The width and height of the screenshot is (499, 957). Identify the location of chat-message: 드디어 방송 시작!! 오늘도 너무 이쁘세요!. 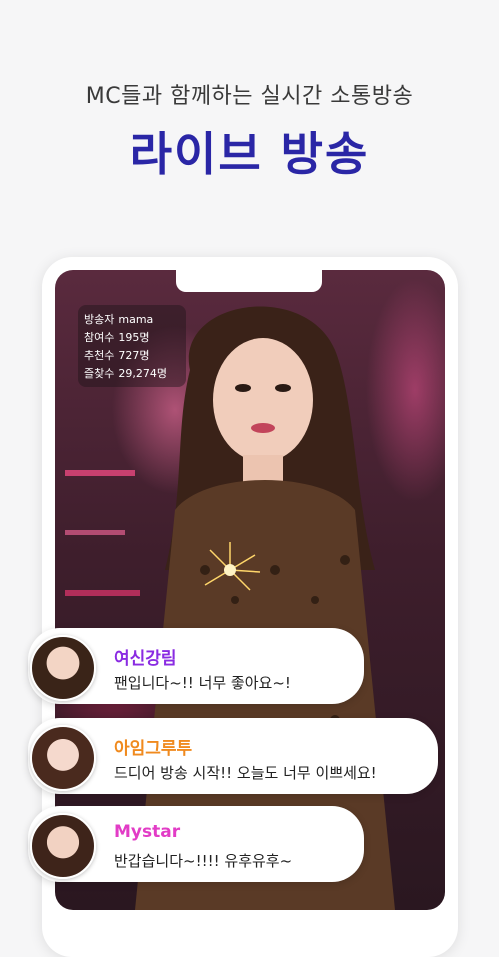
(245, 773).